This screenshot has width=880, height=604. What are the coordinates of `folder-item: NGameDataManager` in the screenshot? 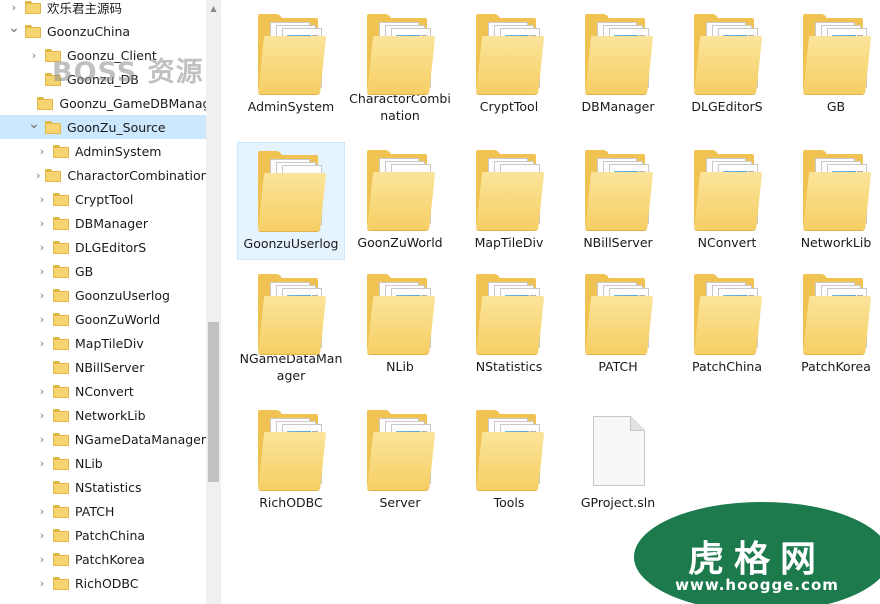 It's located at (291, 325).